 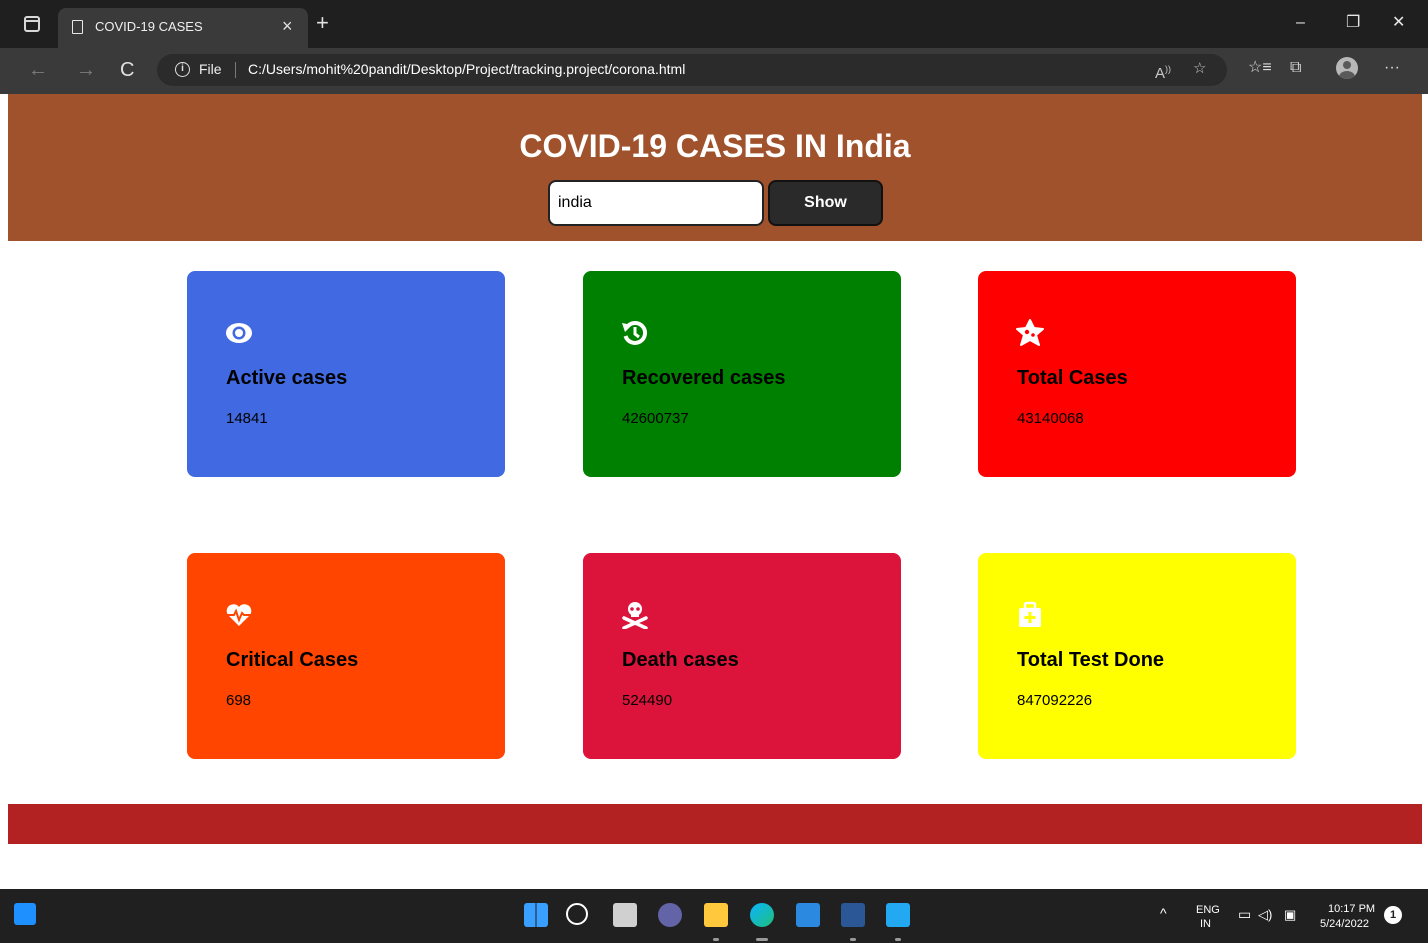 What do you see at coordinates (77, 27) in the screenshot?
I see `page-icon` at bounding box center [77, 27].